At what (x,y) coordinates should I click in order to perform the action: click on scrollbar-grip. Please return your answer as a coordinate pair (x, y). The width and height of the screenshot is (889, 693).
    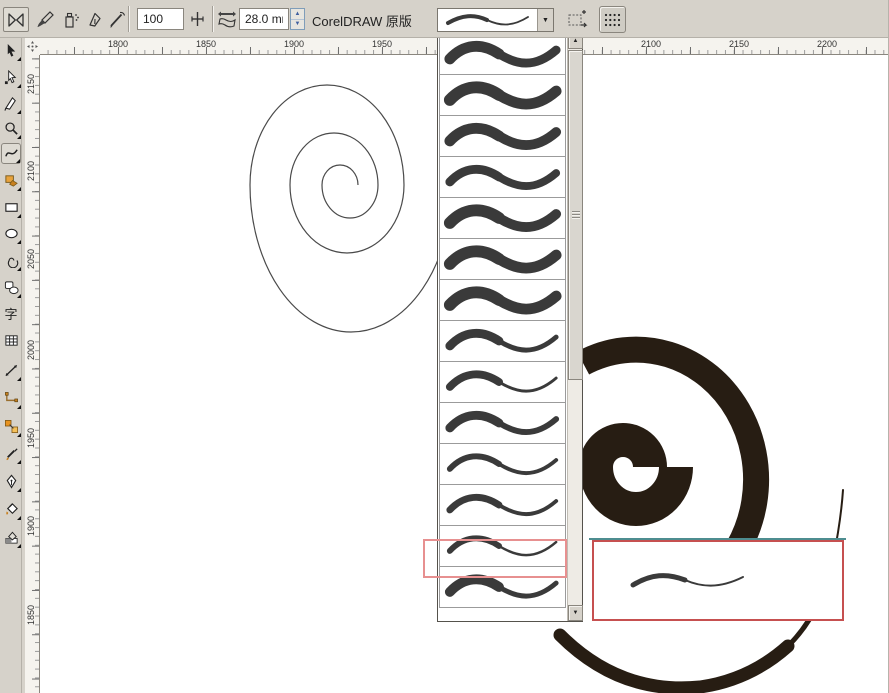
    Looking at the image, I should click on (576, 215).